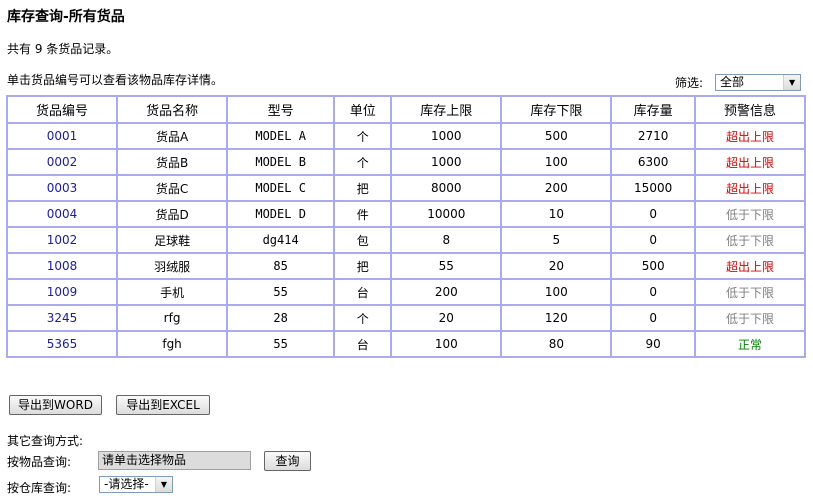 The height and width of the screenshot is (498, 813). What do you see at coordinates (62, 136) in the screenshot?
I see `item-code-link: 0001` at bounding box center [62, 136].